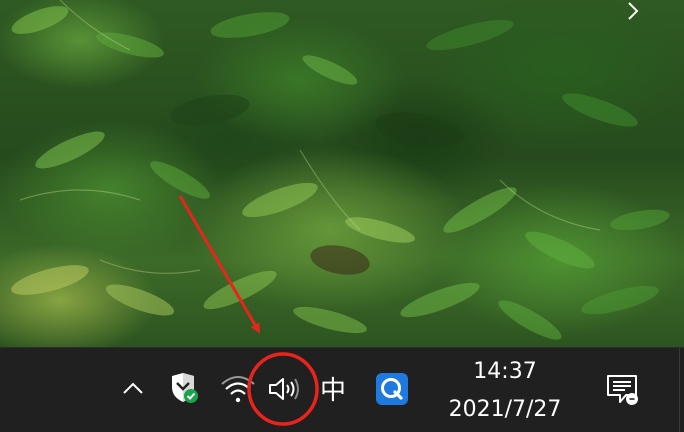  Describe the element at coordinates (633, 11) in the screenshot. I see `next-wallpaper-chevron-icon` at that location.